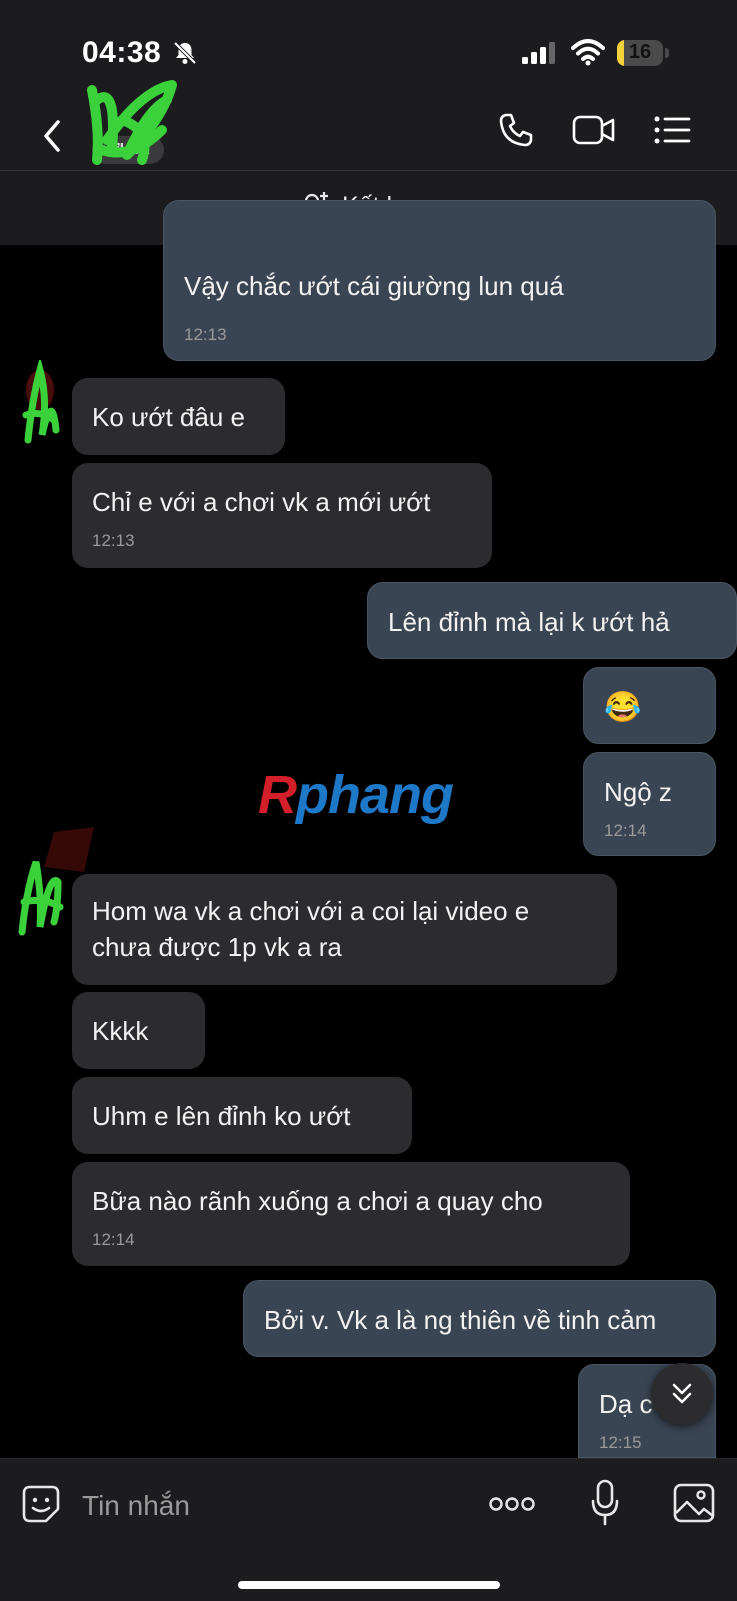 The height and width of the screenshot is (1601, 737). What do you see at coordinates (221, 1116) in the screenshot?
I see `message-text: Uhm e lên đỉnh ko ướt` at bounding box center [221, 1116].